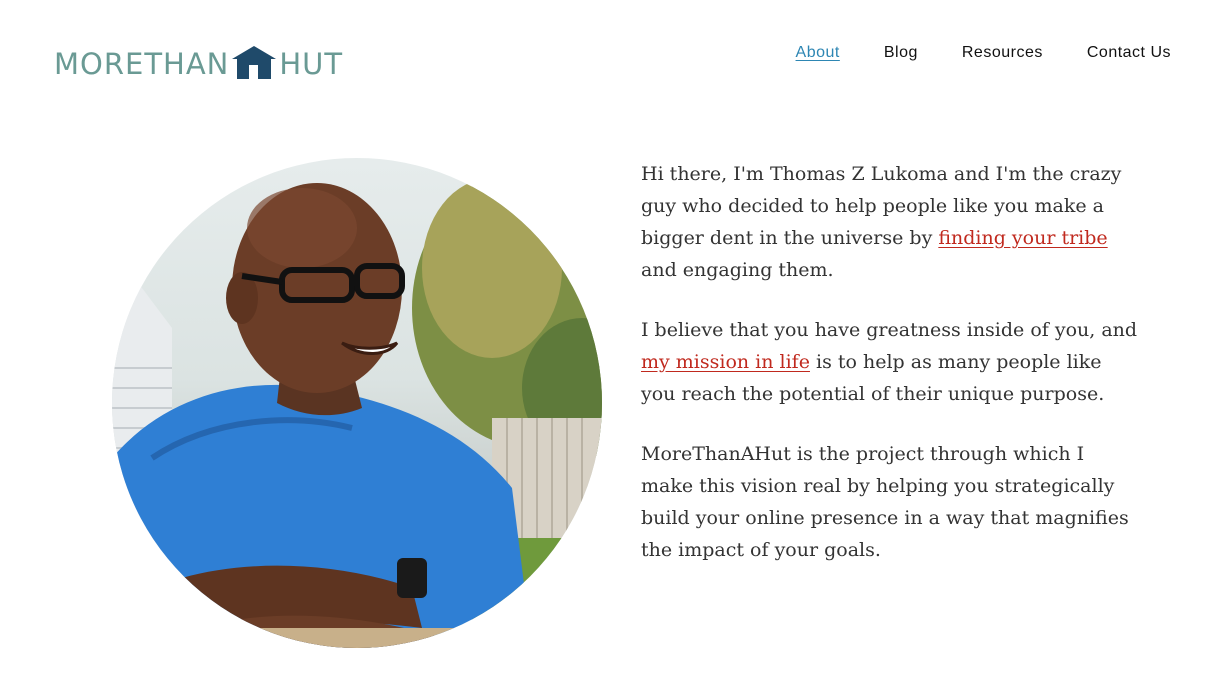  What do you see at coordinates (1022, 238) in the screenshot?
I see `finding-your-tribe-link: finding your tribe` at bounding box center [1022, 238].